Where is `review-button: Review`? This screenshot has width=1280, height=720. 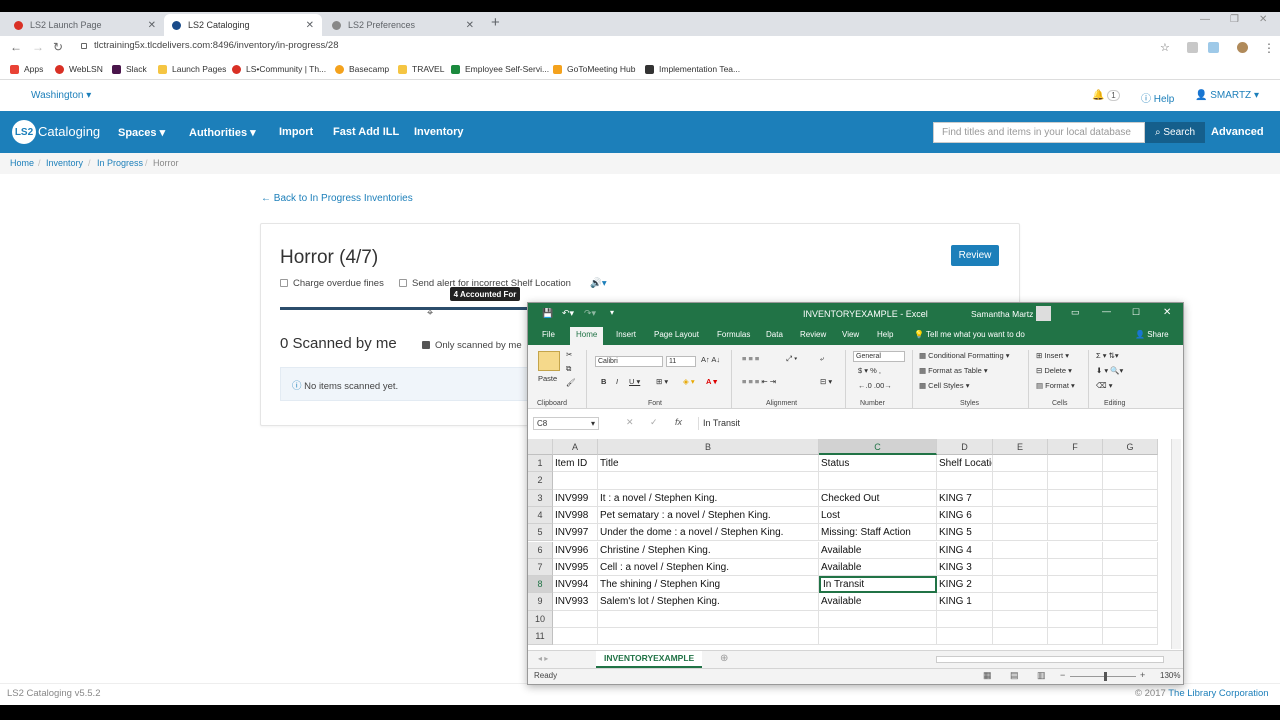
review-button: Review is located at coordinates (975, 255).